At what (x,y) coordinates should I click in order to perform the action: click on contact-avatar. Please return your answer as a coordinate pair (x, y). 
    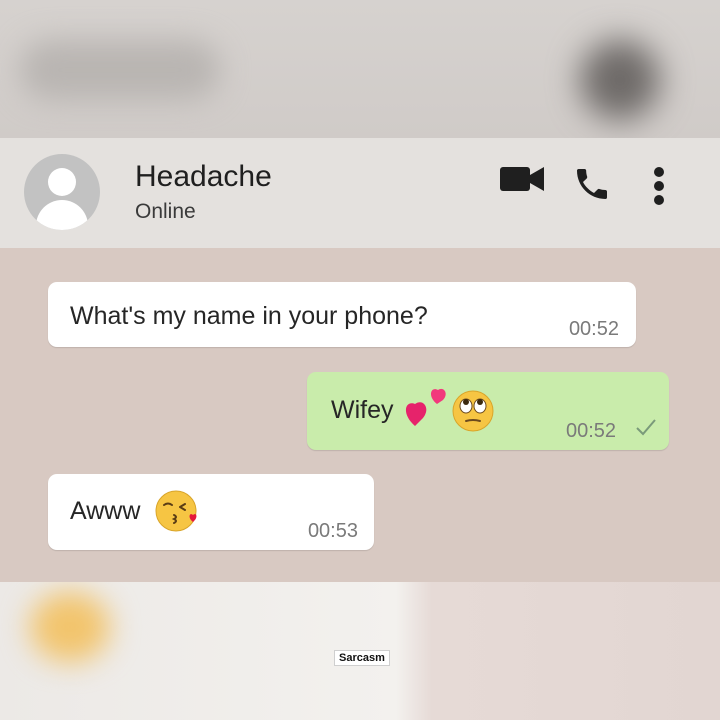
    Looking at the image, I should click on (62, 192).